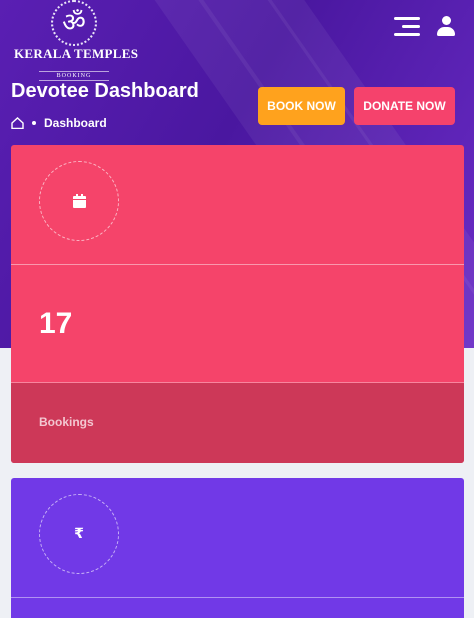 The height and width of the screenshot is (618, 474). I want to click on breadcrumb: Dashboard, so click(59, 123).